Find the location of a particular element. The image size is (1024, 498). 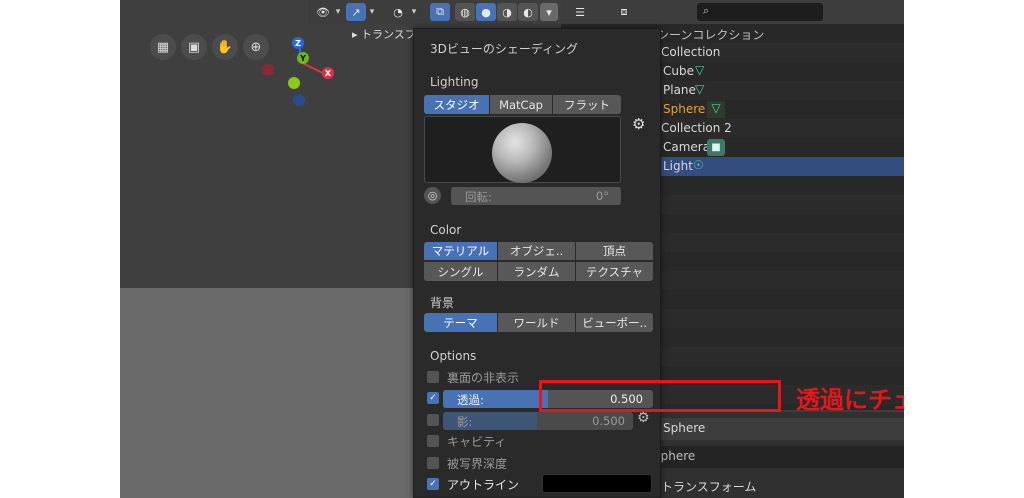

display-mode-icon: ☰ is located at coordinates (580, 12).